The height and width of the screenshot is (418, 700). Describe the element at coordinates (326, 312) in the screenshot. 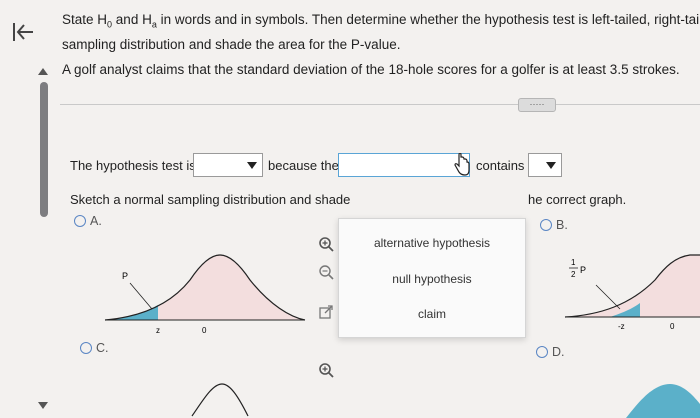

I see `external-link-icon` at that location.